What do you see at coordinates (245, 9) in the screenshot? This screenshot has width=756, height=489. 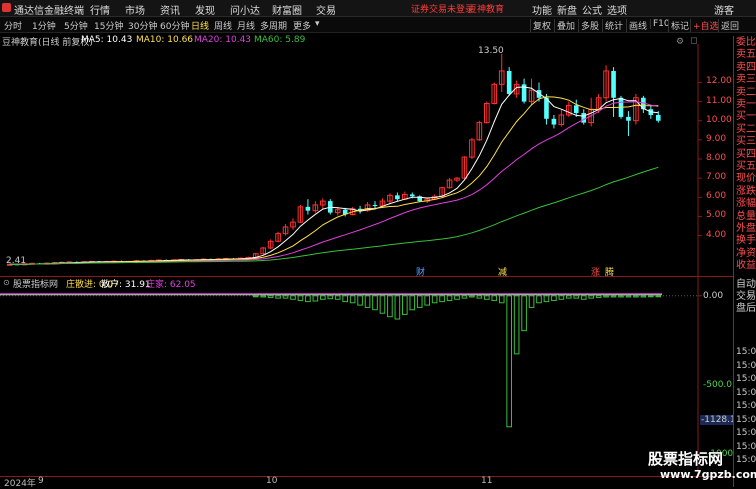 I see `menu-assistant: 问小达` at bounding box center [245, 9].